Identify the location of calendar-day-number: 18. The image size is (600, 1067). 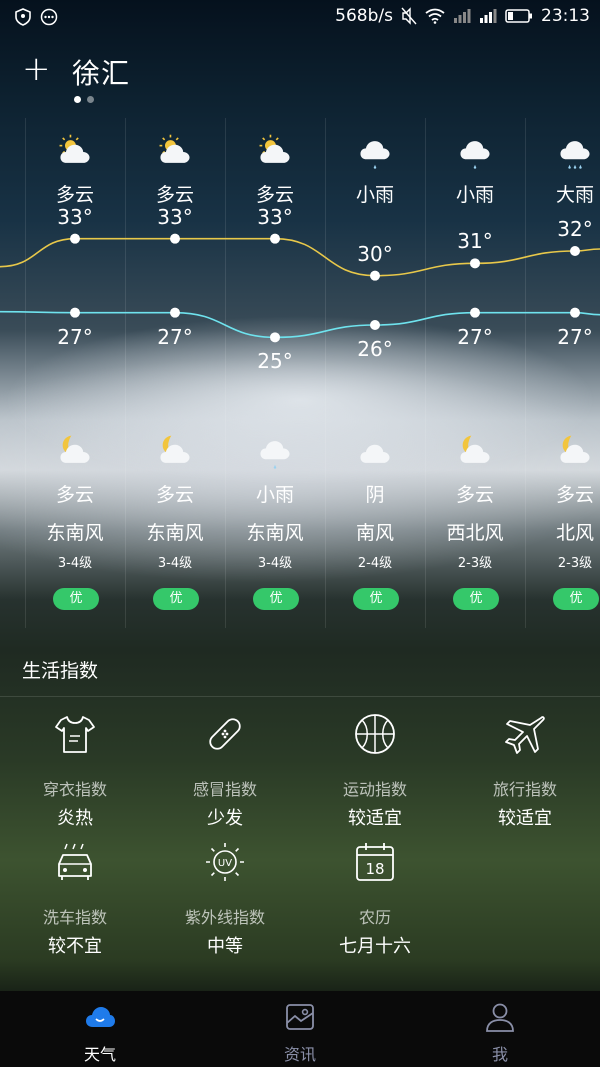
(374, 869).